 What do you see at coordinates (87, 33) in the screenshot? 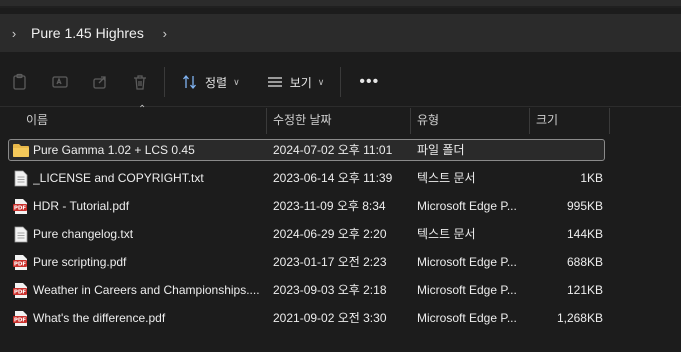
I see `breadcrumb-folder: Pure 1.45 Highres` at bounding box center [87, 33].